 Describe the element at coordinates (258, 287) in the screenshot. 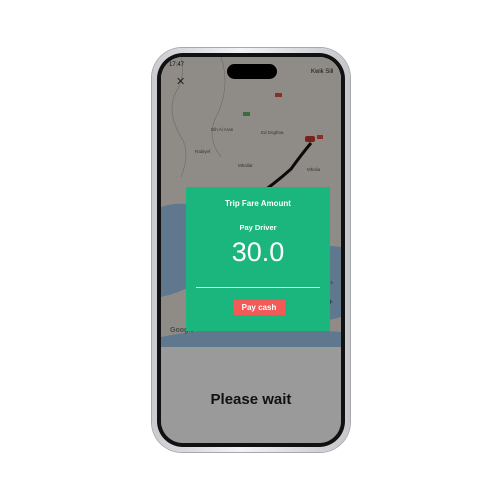

I see `divider` at that location.